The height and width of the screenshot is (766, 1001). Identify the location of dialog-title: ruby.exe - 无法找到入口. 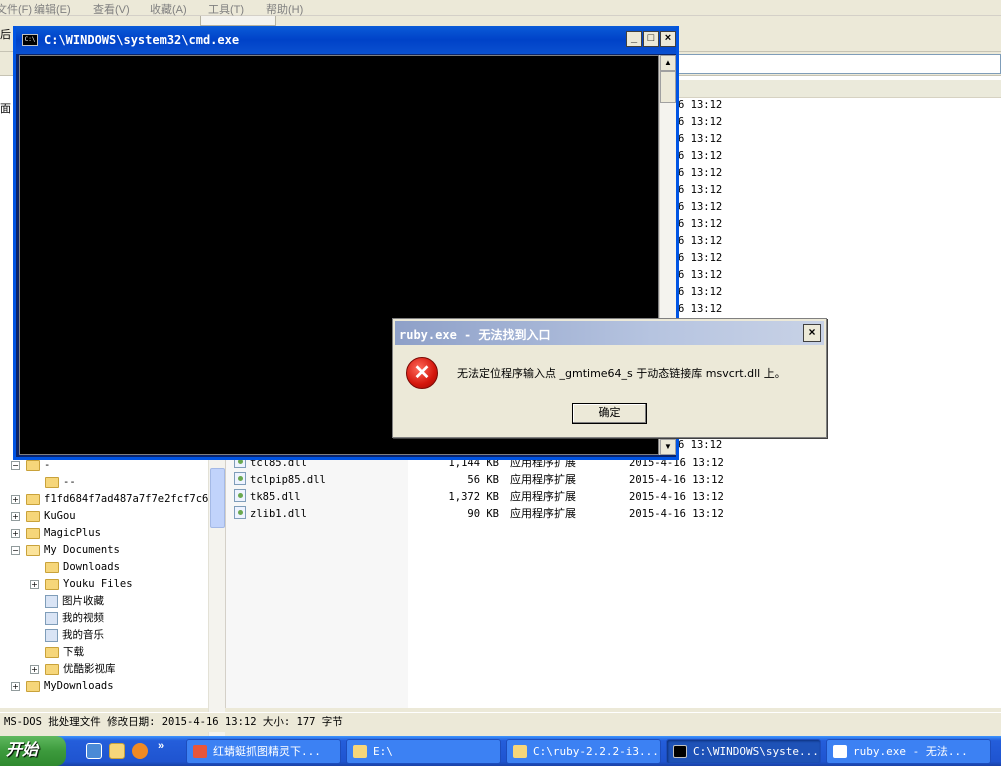
(475, 335).